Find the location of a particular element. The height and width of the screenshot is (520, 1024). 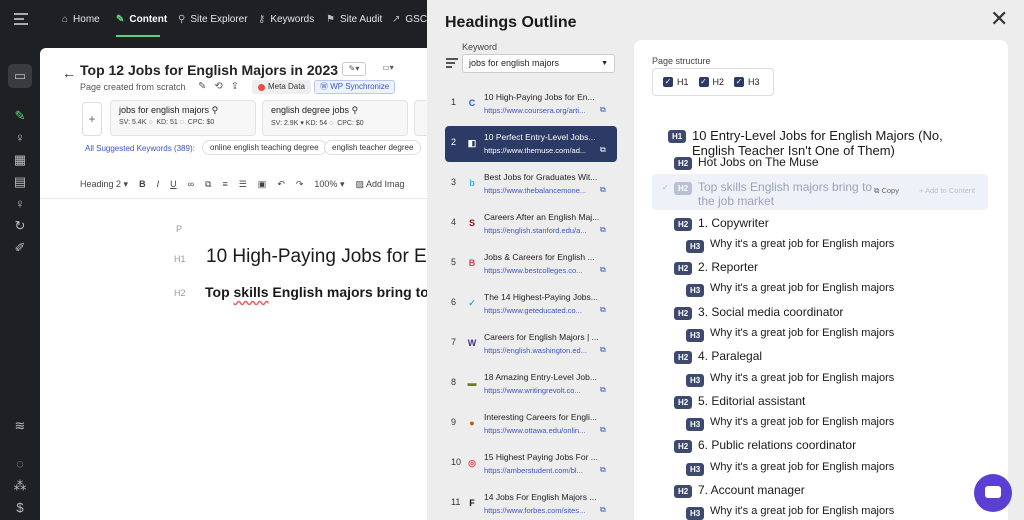

folder-icon: ▭ is located at coordinates (20, 76).